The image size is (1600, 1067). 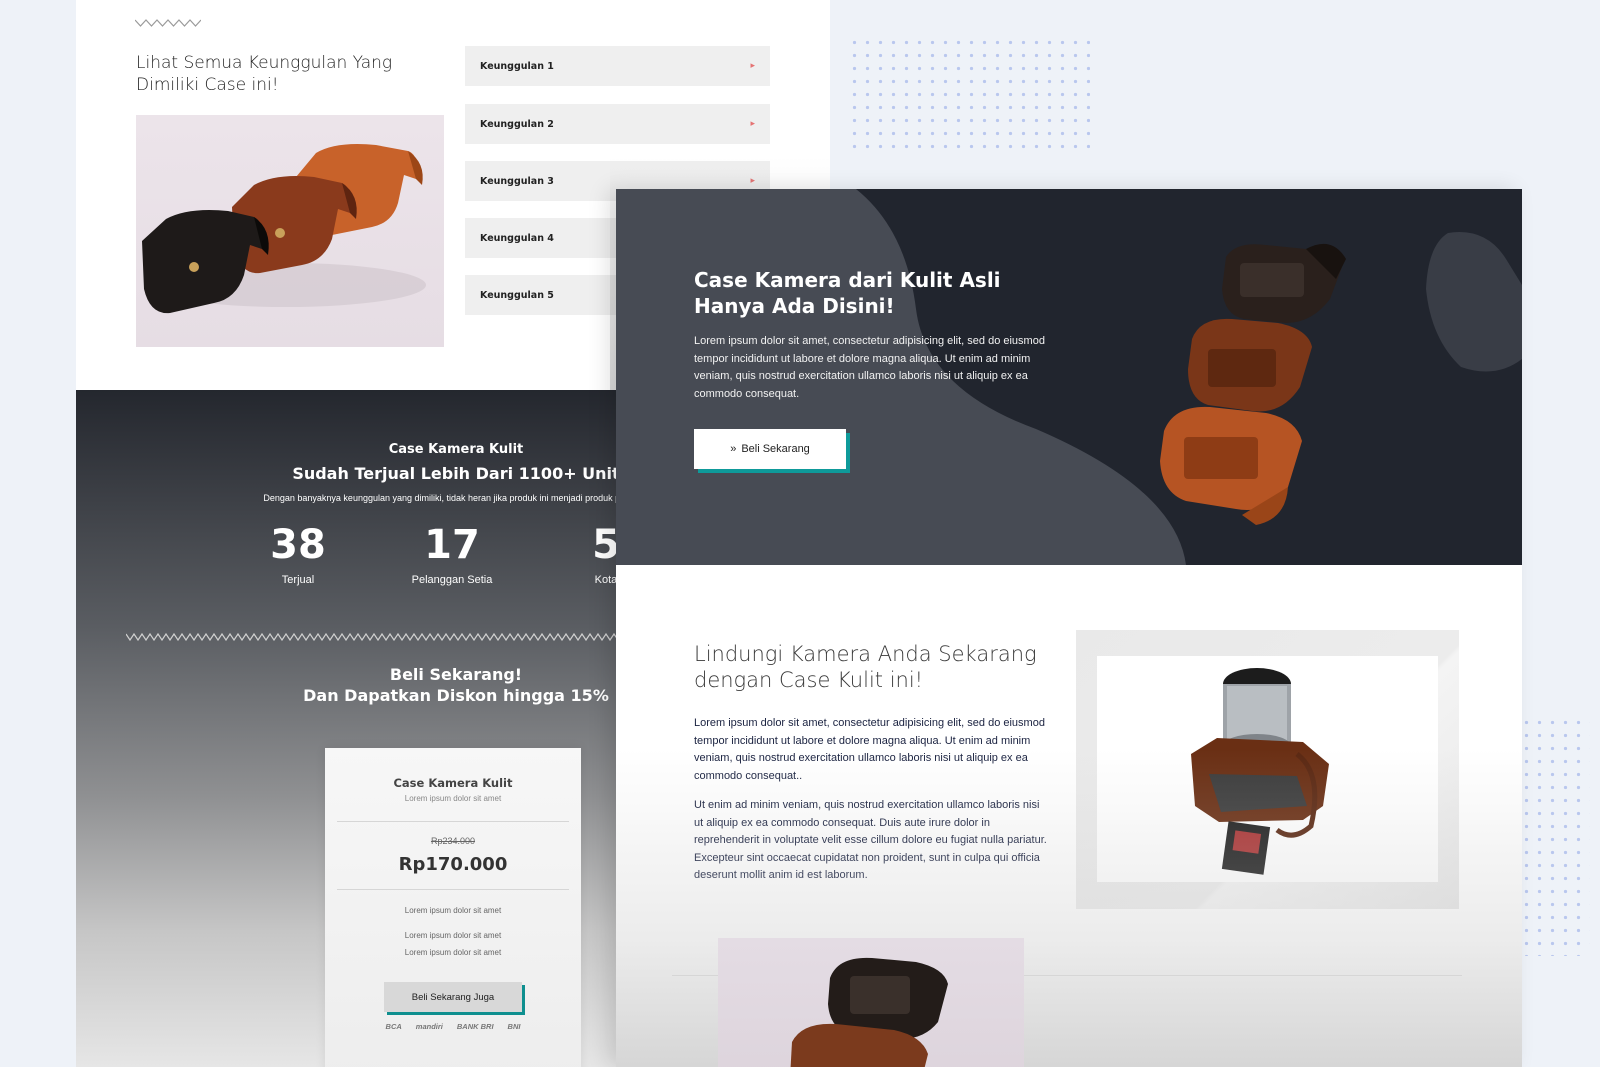 I want to click on bank-logos: BCA mandiri BANK BRI BNI, so click(x=453, y=1026).